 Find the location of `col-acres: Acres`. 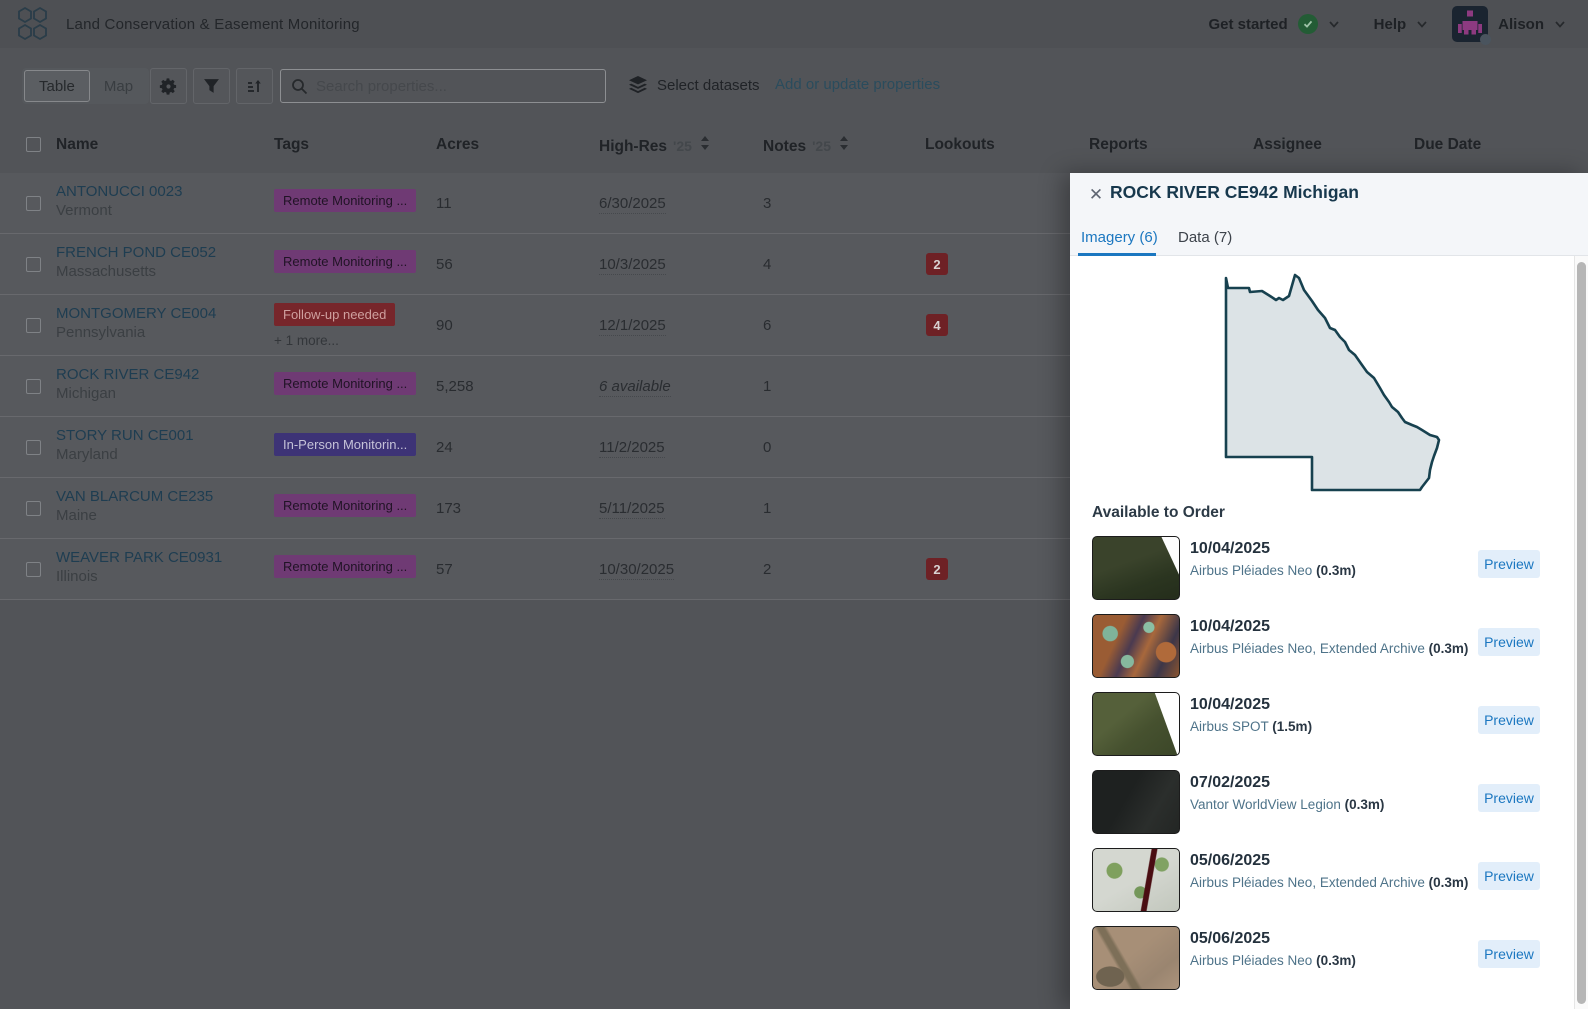

col-acres: Acres is located at coordinates (457, 145).